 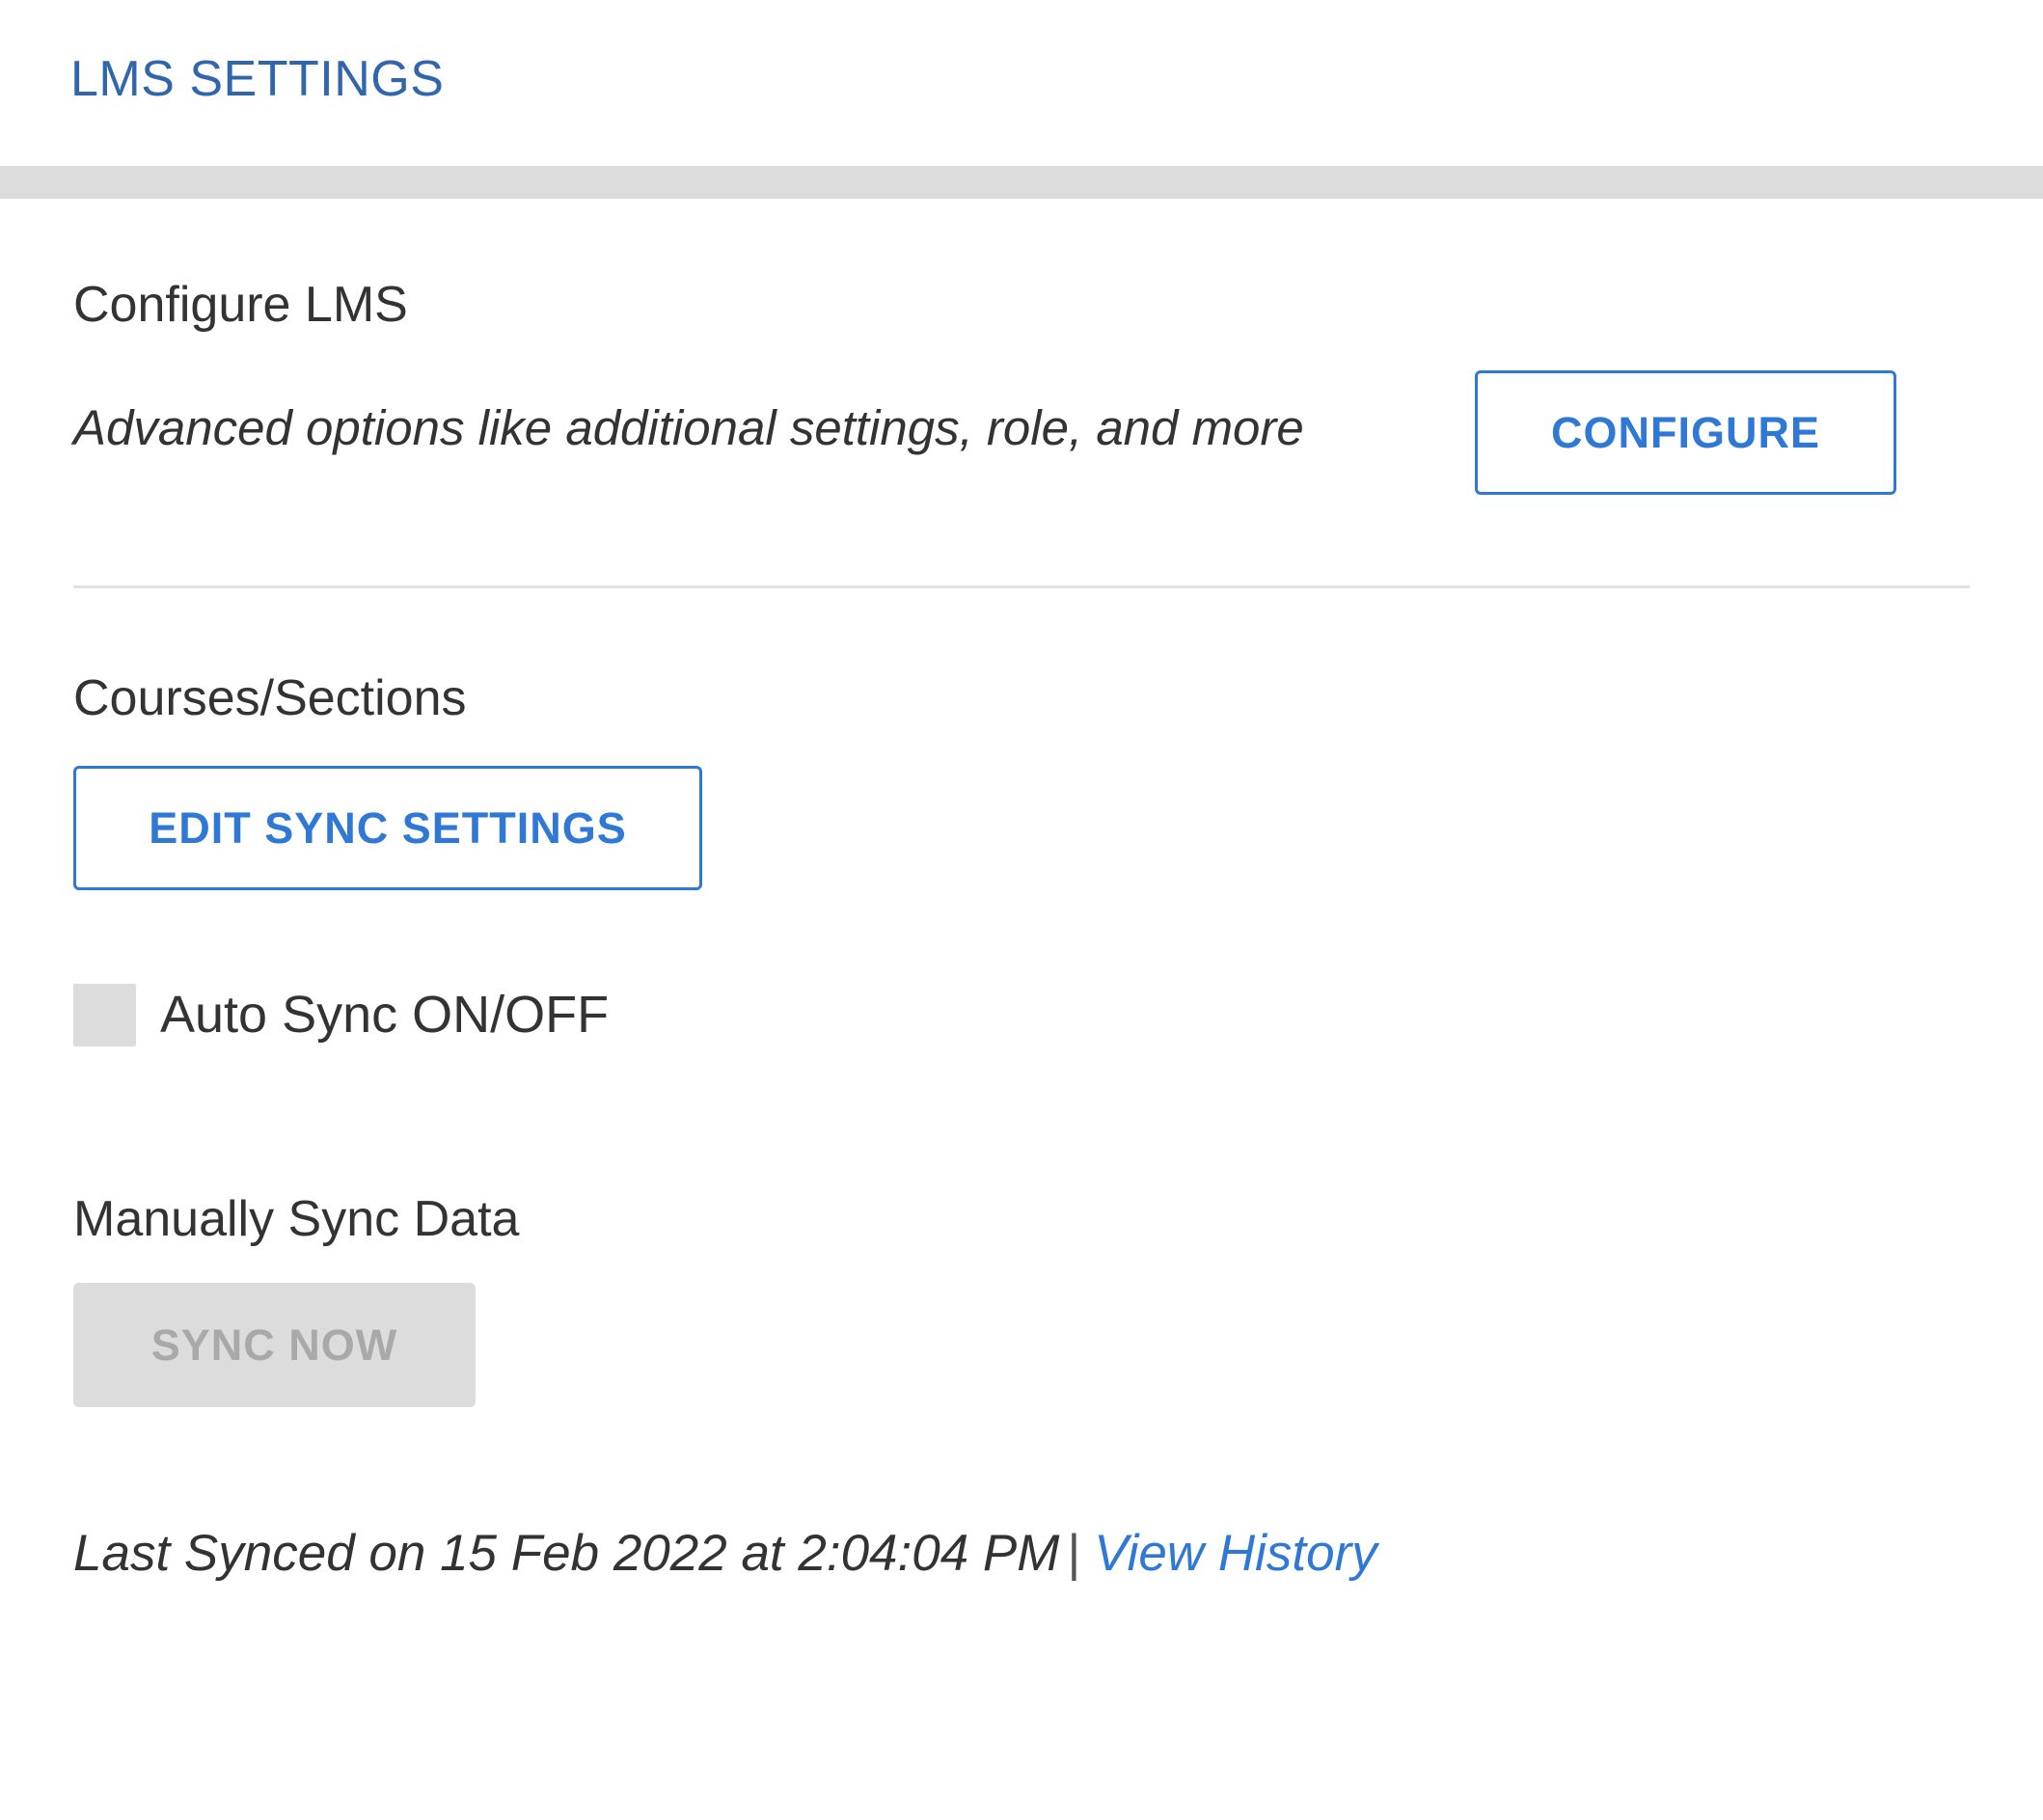 What do you see at coordinates (241, 305) in the screenshot?
I see `configure-lms-label: Configure LMS` at bounding box center [241, 305].